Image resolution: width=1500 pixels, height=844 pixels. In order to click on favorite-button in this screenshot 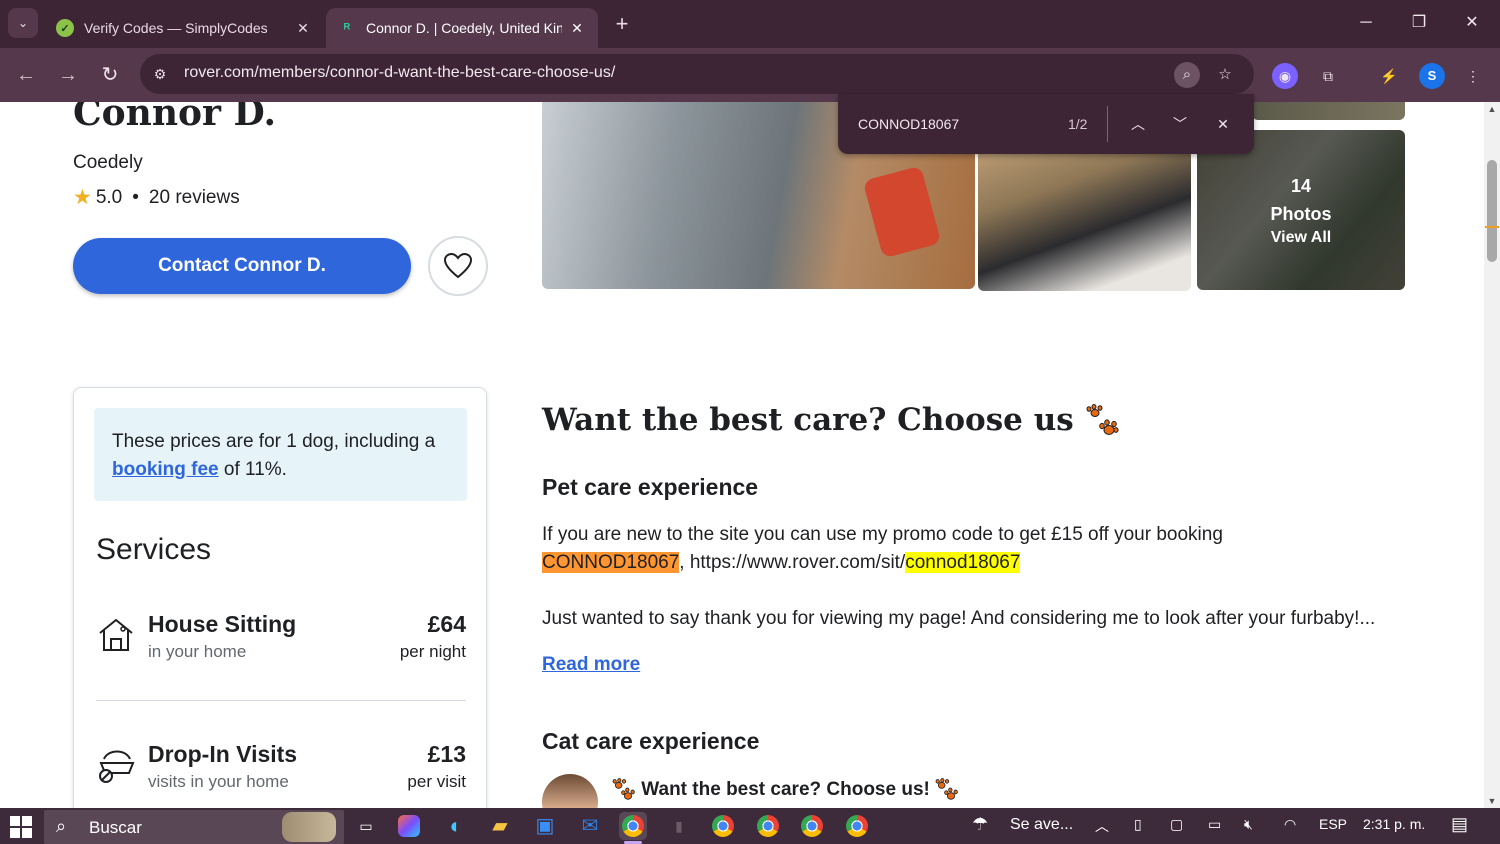, I will do `click(458, 266)`.